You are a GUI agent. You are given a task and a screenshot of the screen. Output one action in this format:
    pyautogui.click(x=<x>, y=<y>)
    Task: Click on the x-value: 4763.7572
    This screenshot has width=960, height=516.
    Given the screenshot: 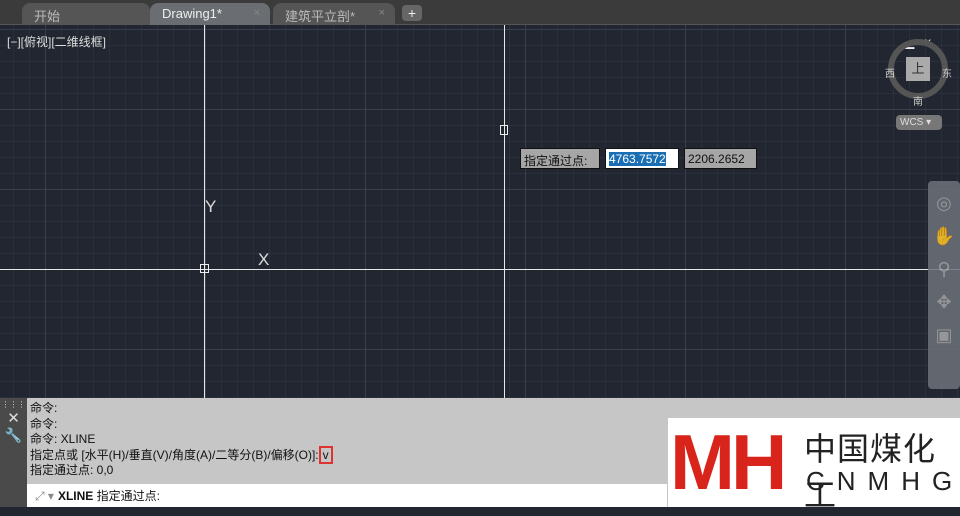 What is the action you would take?
    pyautogui.click(x=637, y=159)
    